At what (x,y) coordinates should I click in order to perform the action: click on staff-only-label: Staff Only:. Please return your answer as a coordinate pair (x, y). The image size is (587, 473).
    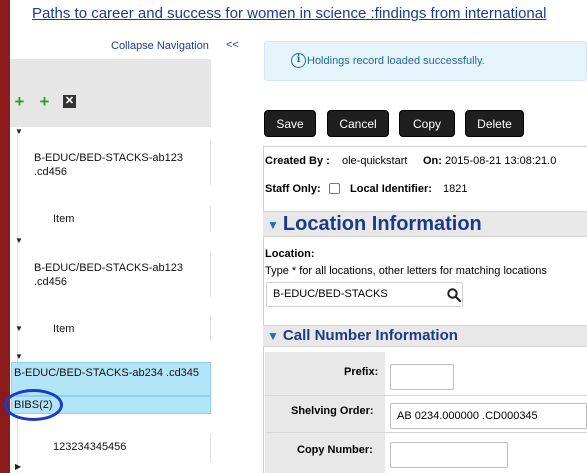
    Looking at the image, I should click on (293, 189).